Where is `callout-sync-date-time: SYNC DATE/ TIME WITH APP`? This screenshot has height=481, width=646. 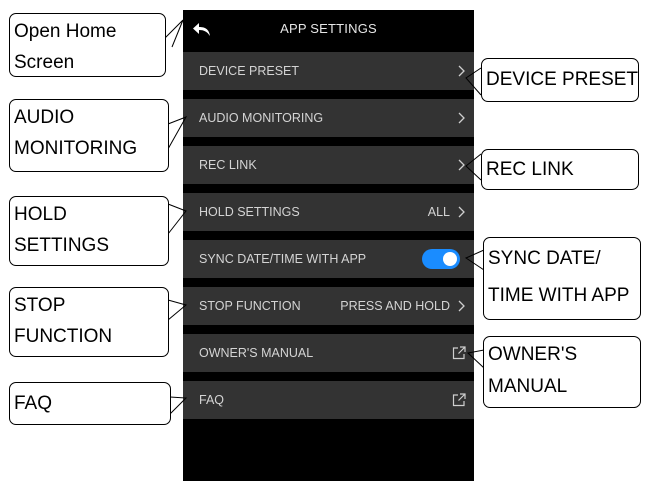
callout-sync-date-time: SYNC DATE/ TIME WITH APP is located at coordinates (562, 278).